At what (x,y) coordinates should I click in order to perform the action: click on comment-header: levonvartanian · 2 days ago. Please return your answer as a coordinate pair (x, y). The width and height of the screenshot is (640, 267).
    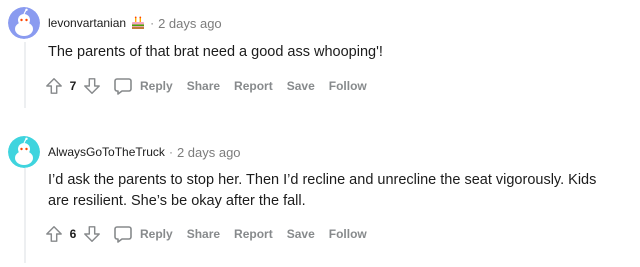
    Looking at the image, I should click on (135, 23).